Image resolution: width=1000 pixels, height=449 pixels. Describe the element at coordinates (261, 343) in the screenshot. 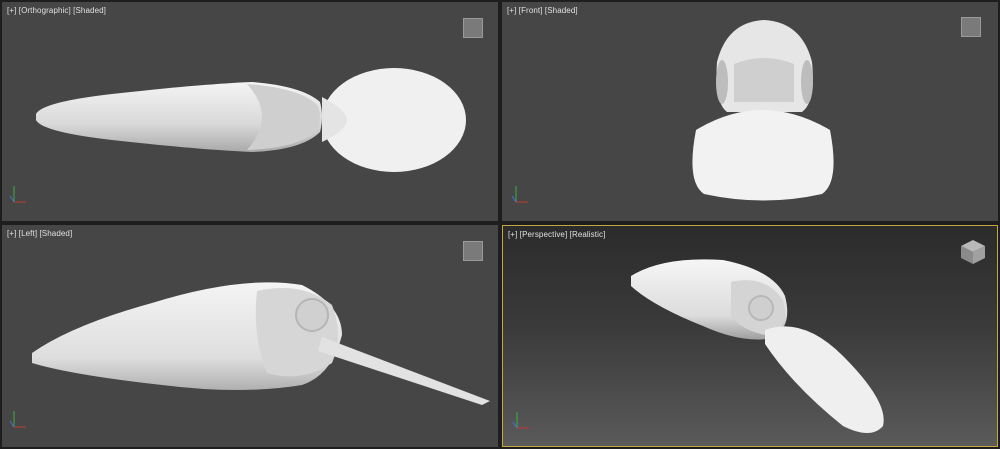

I see `lure-model-side` at that location.